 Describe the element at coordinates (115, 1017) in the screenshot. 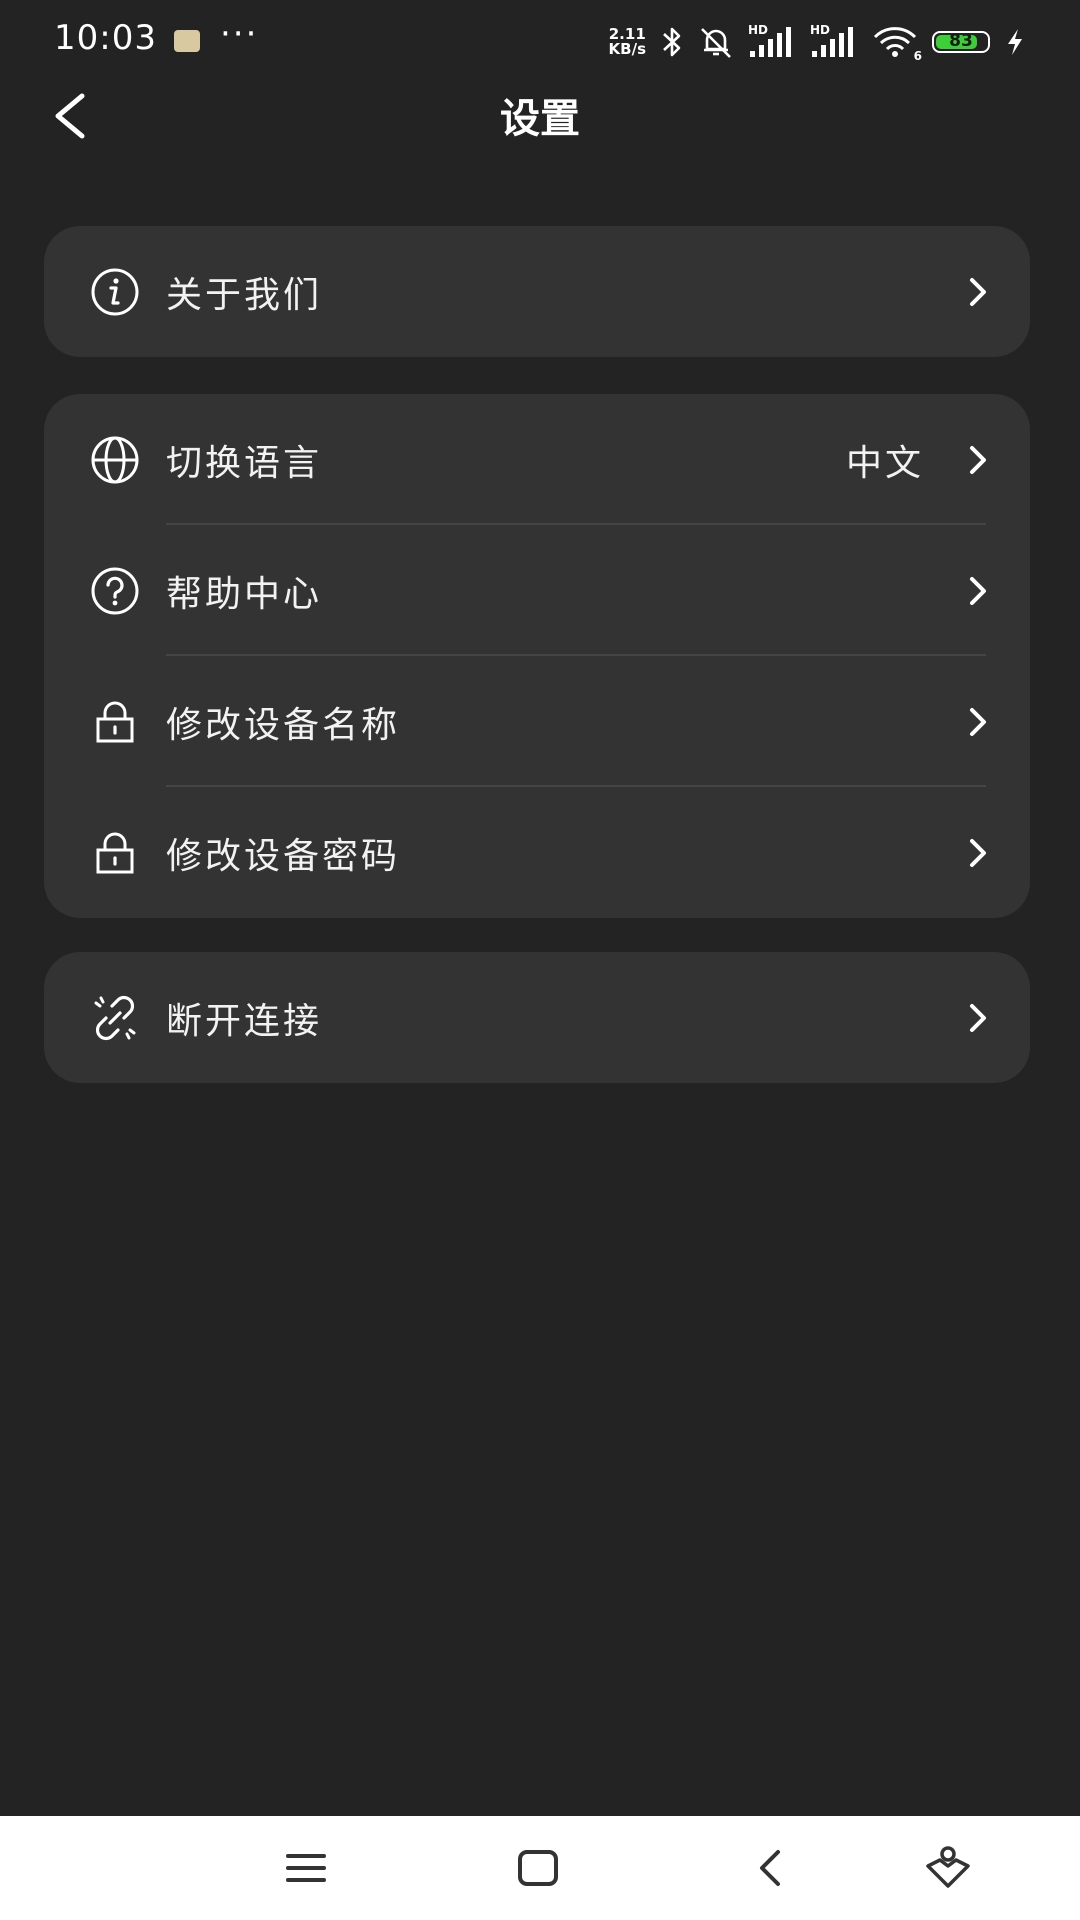

I see `unlink-icon` at that location.